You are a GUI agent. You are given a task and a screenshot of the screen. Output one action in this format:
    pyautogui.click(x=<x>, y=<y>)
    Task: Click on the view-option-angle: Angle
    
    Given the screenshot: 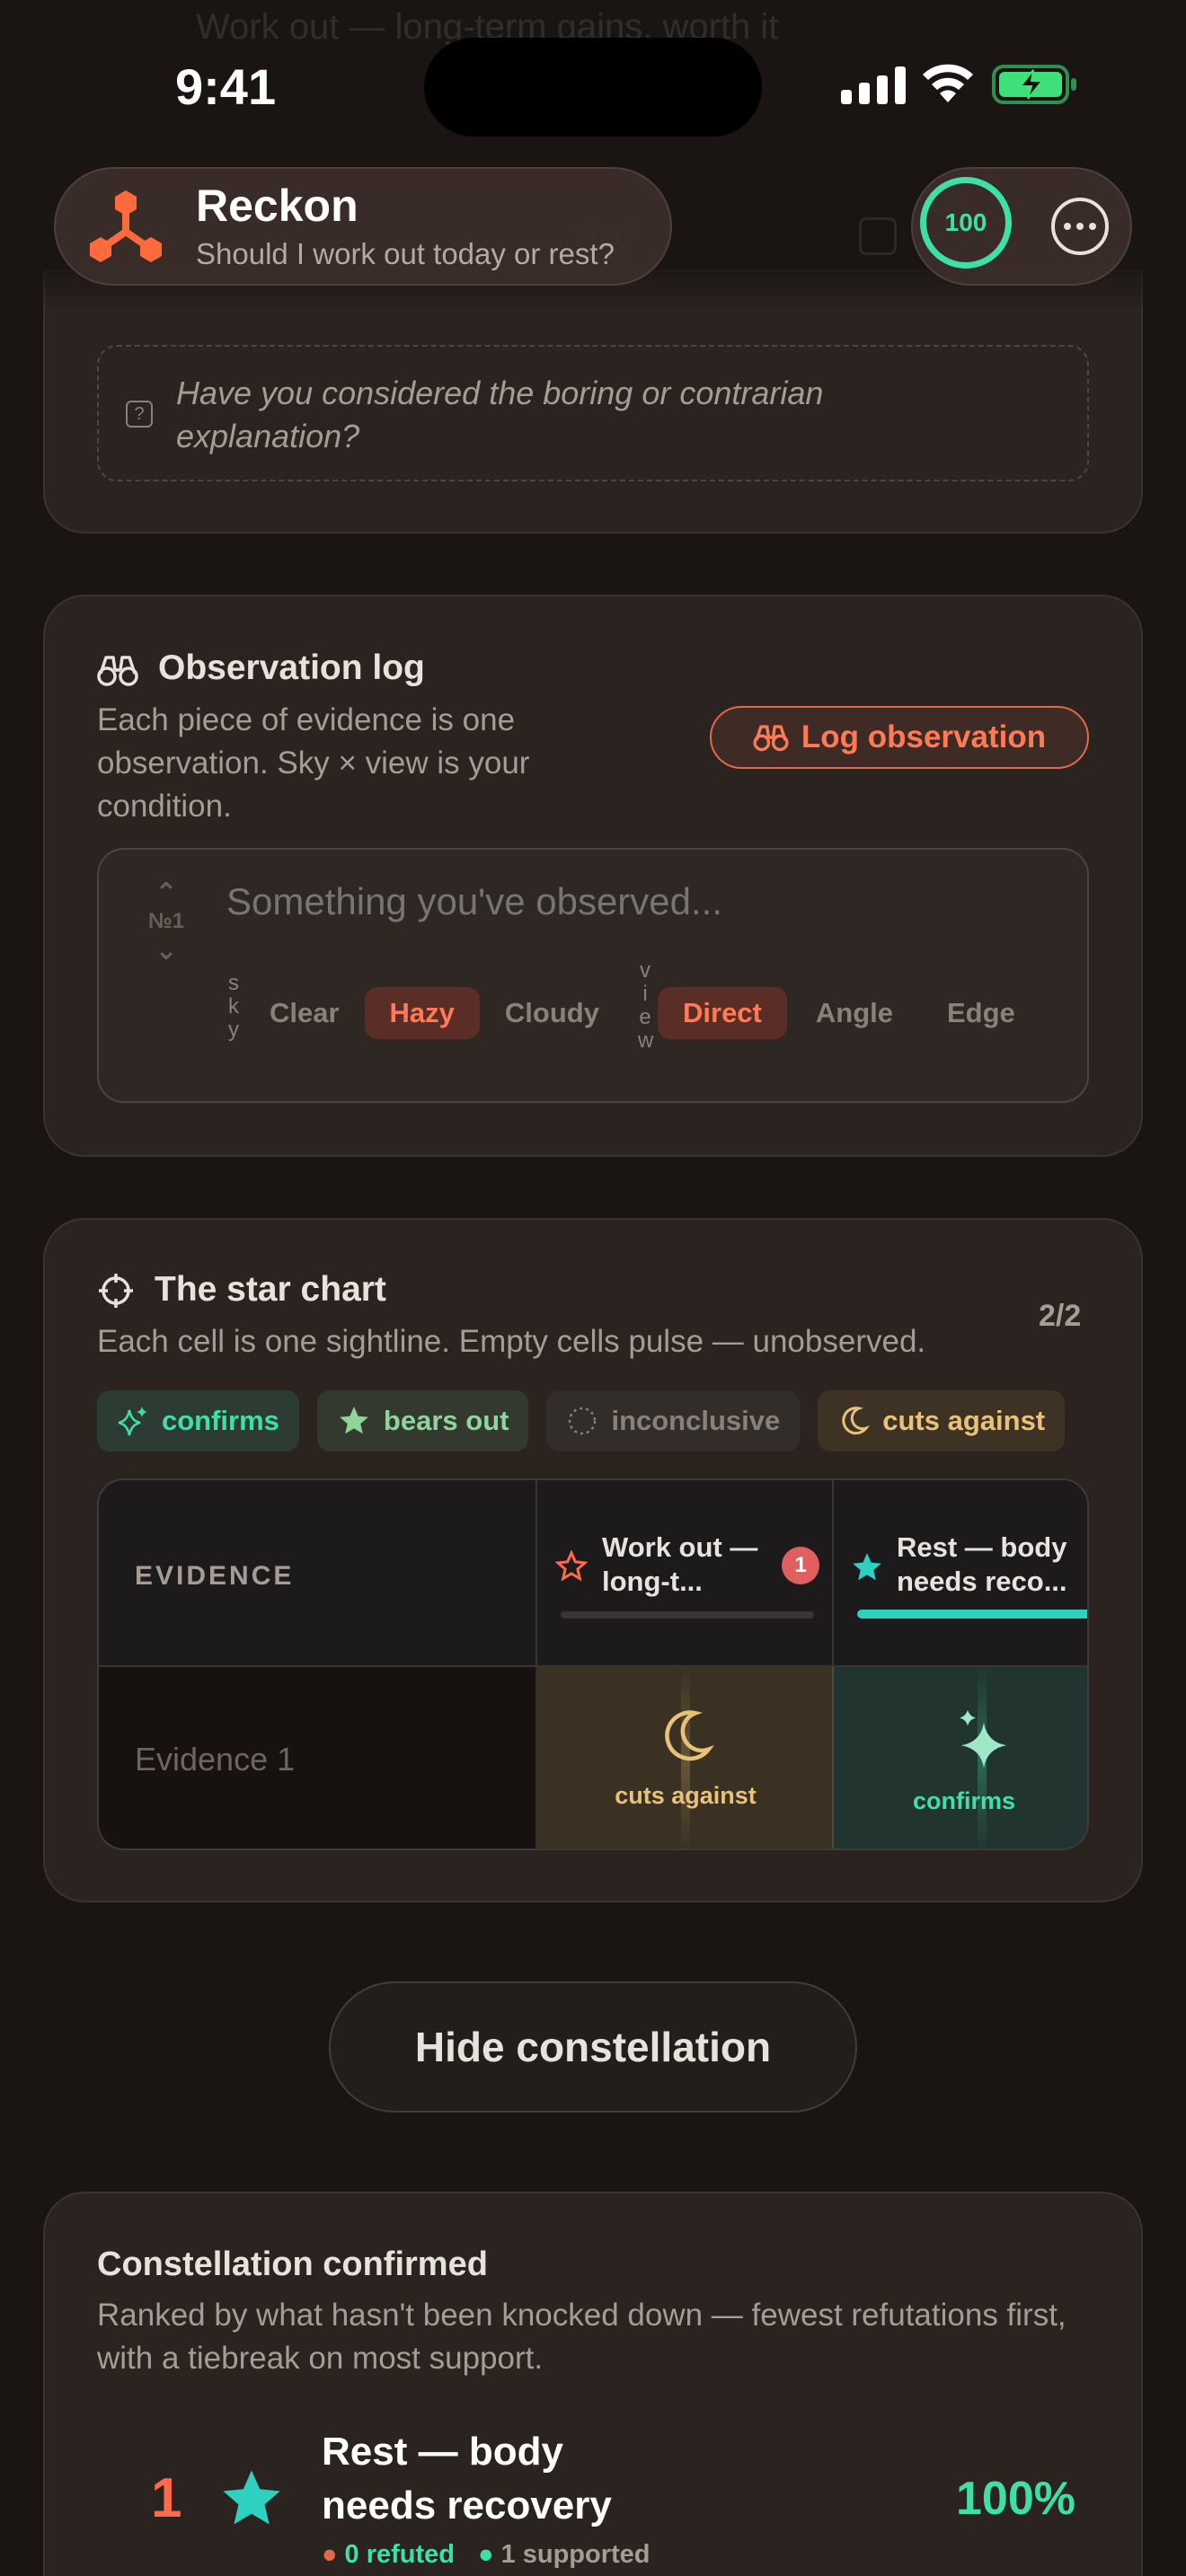 What is the action you would take?
    pyautogui.click(x=854, y=1013)
    